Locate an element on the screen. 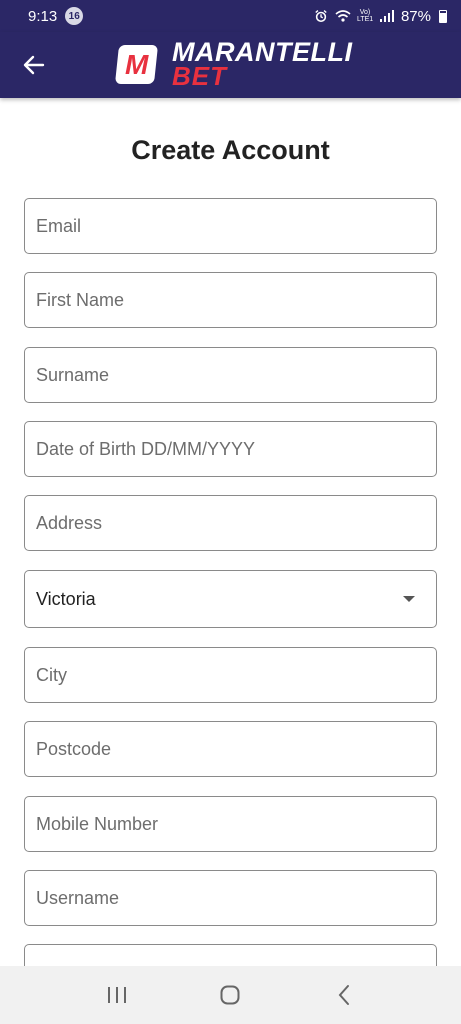 The height and width of the screenshot is (1024, 461). postcode-field is located at coordinates (230, 749).